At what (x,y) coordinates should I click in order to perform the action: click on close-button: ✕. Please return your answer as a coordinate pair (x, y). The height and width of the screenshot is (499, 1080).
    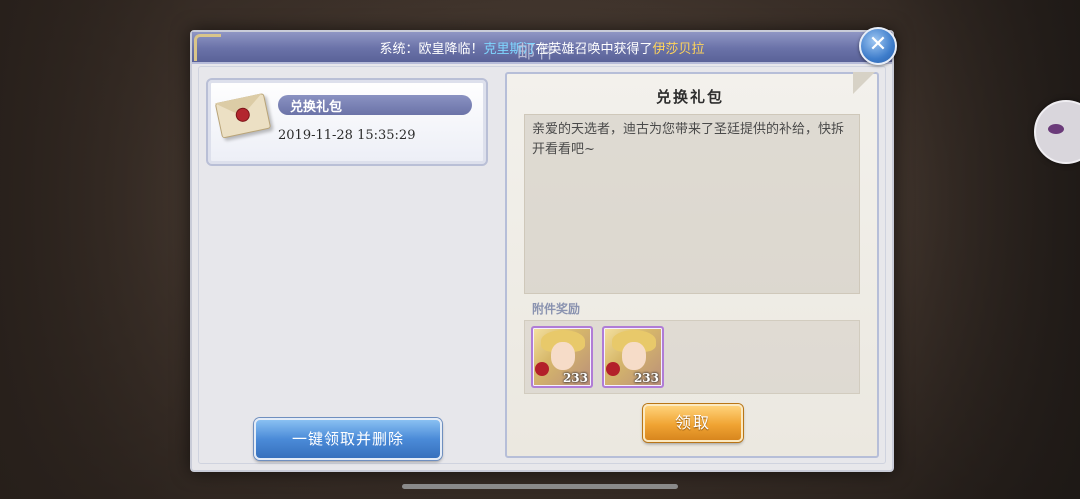
    Looking at the image, I should click on (878, 46).